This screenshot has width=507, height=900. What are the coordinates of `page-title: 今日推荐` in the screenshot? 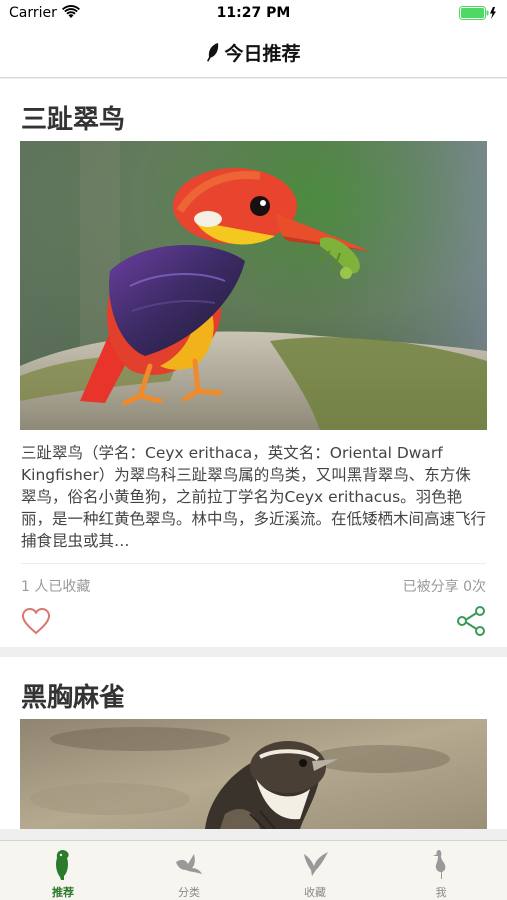 It's located at (253, 53).